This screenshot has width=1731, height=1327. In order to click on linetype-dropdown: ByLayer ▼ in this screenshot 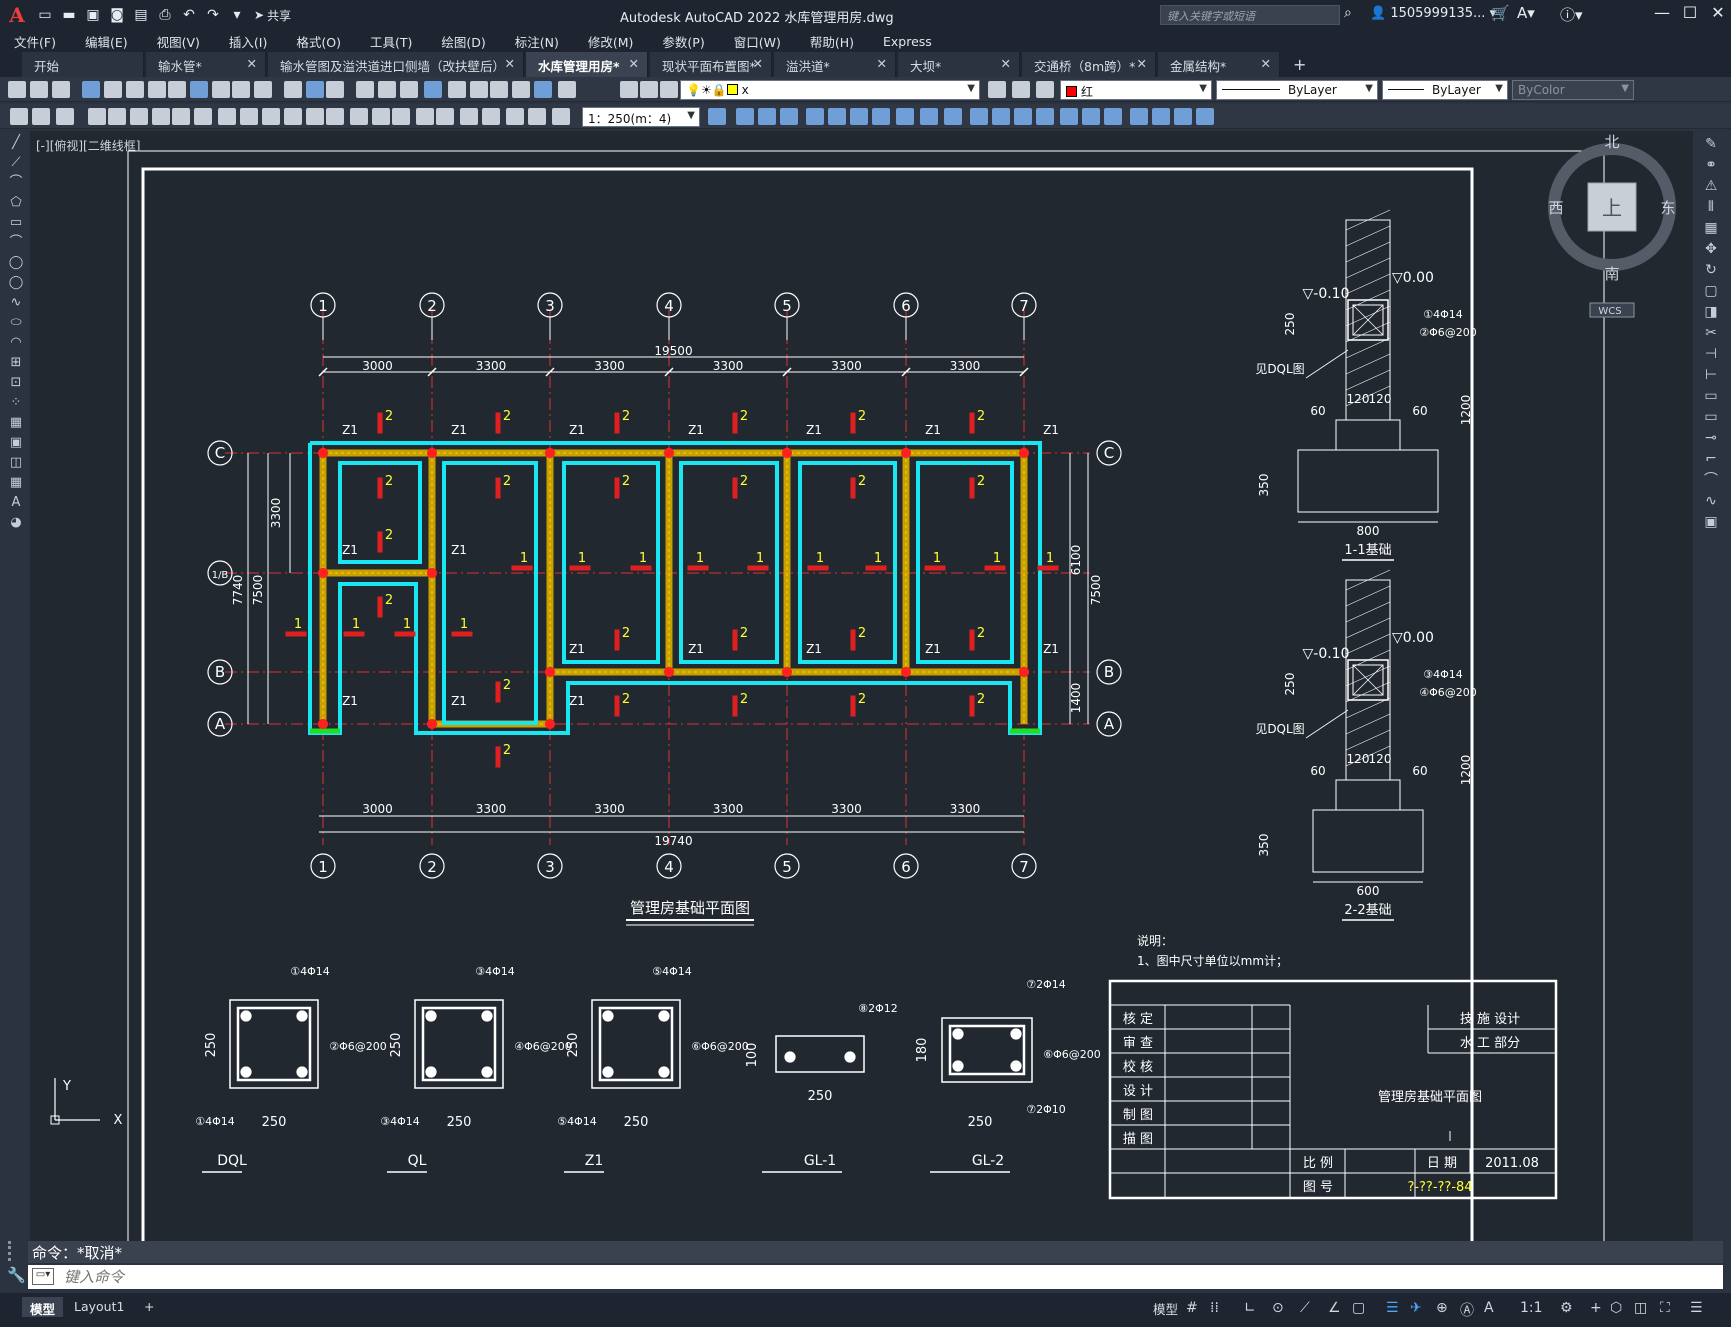, I will do `click(1297, 90)`.